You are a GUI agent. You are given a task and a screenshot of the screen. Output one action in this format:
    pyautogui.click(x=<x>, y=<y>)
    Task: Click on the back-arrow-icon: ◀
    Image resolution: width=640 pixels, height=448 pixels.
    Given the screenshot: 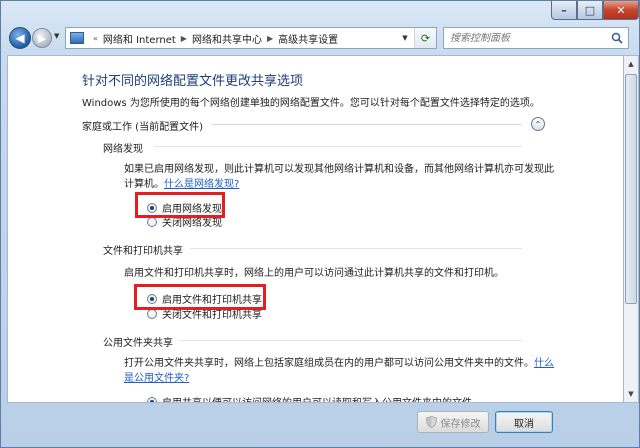 What is the action you would take?
    pyautogui.click(x=20, y=38)
    